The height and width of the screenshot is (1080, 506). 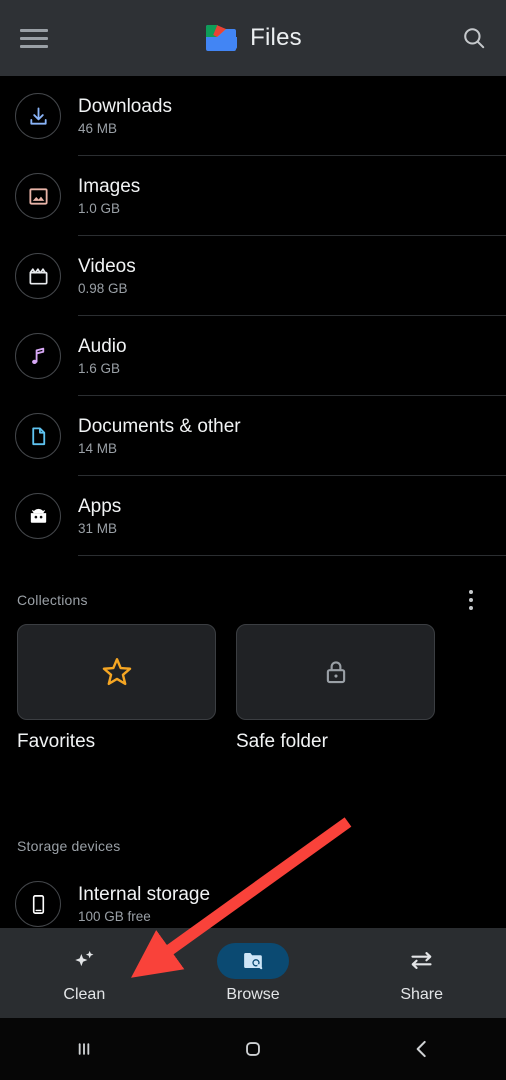 What do you see at coordinates (253, 960) in the screenshot?
I see `folder-search-icon` at bounding box center [253, 960].